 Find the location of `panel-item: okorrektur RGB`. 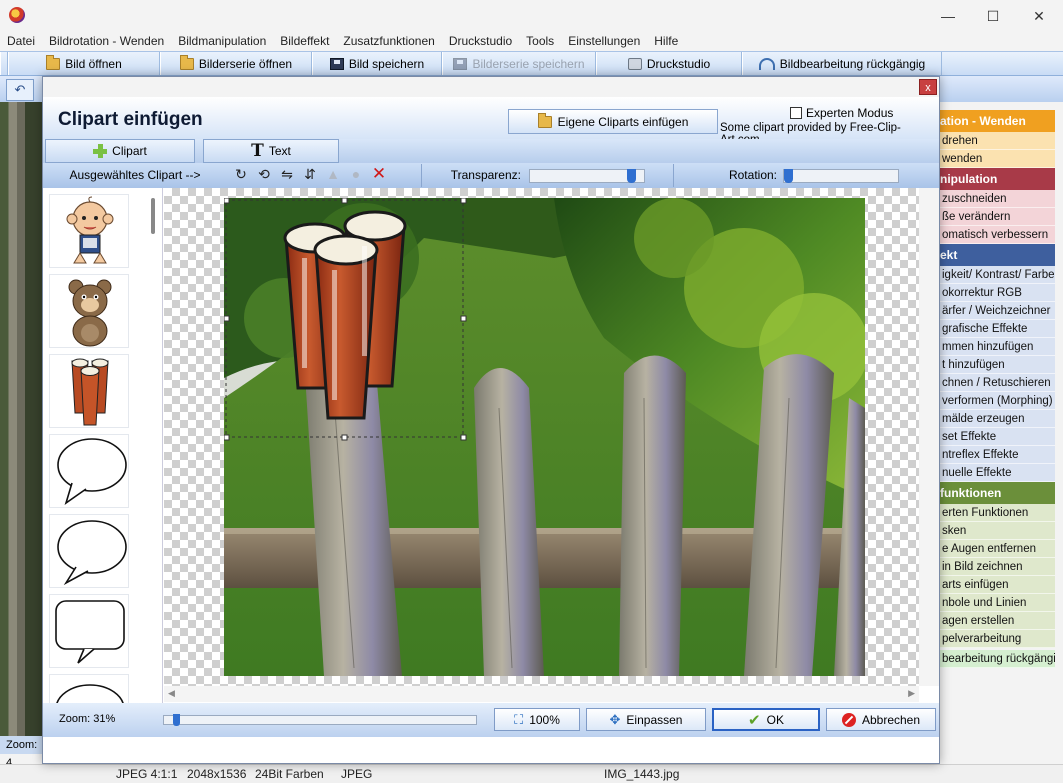

panel-item: okorrektur RGB is located at coordinates (996, 293).